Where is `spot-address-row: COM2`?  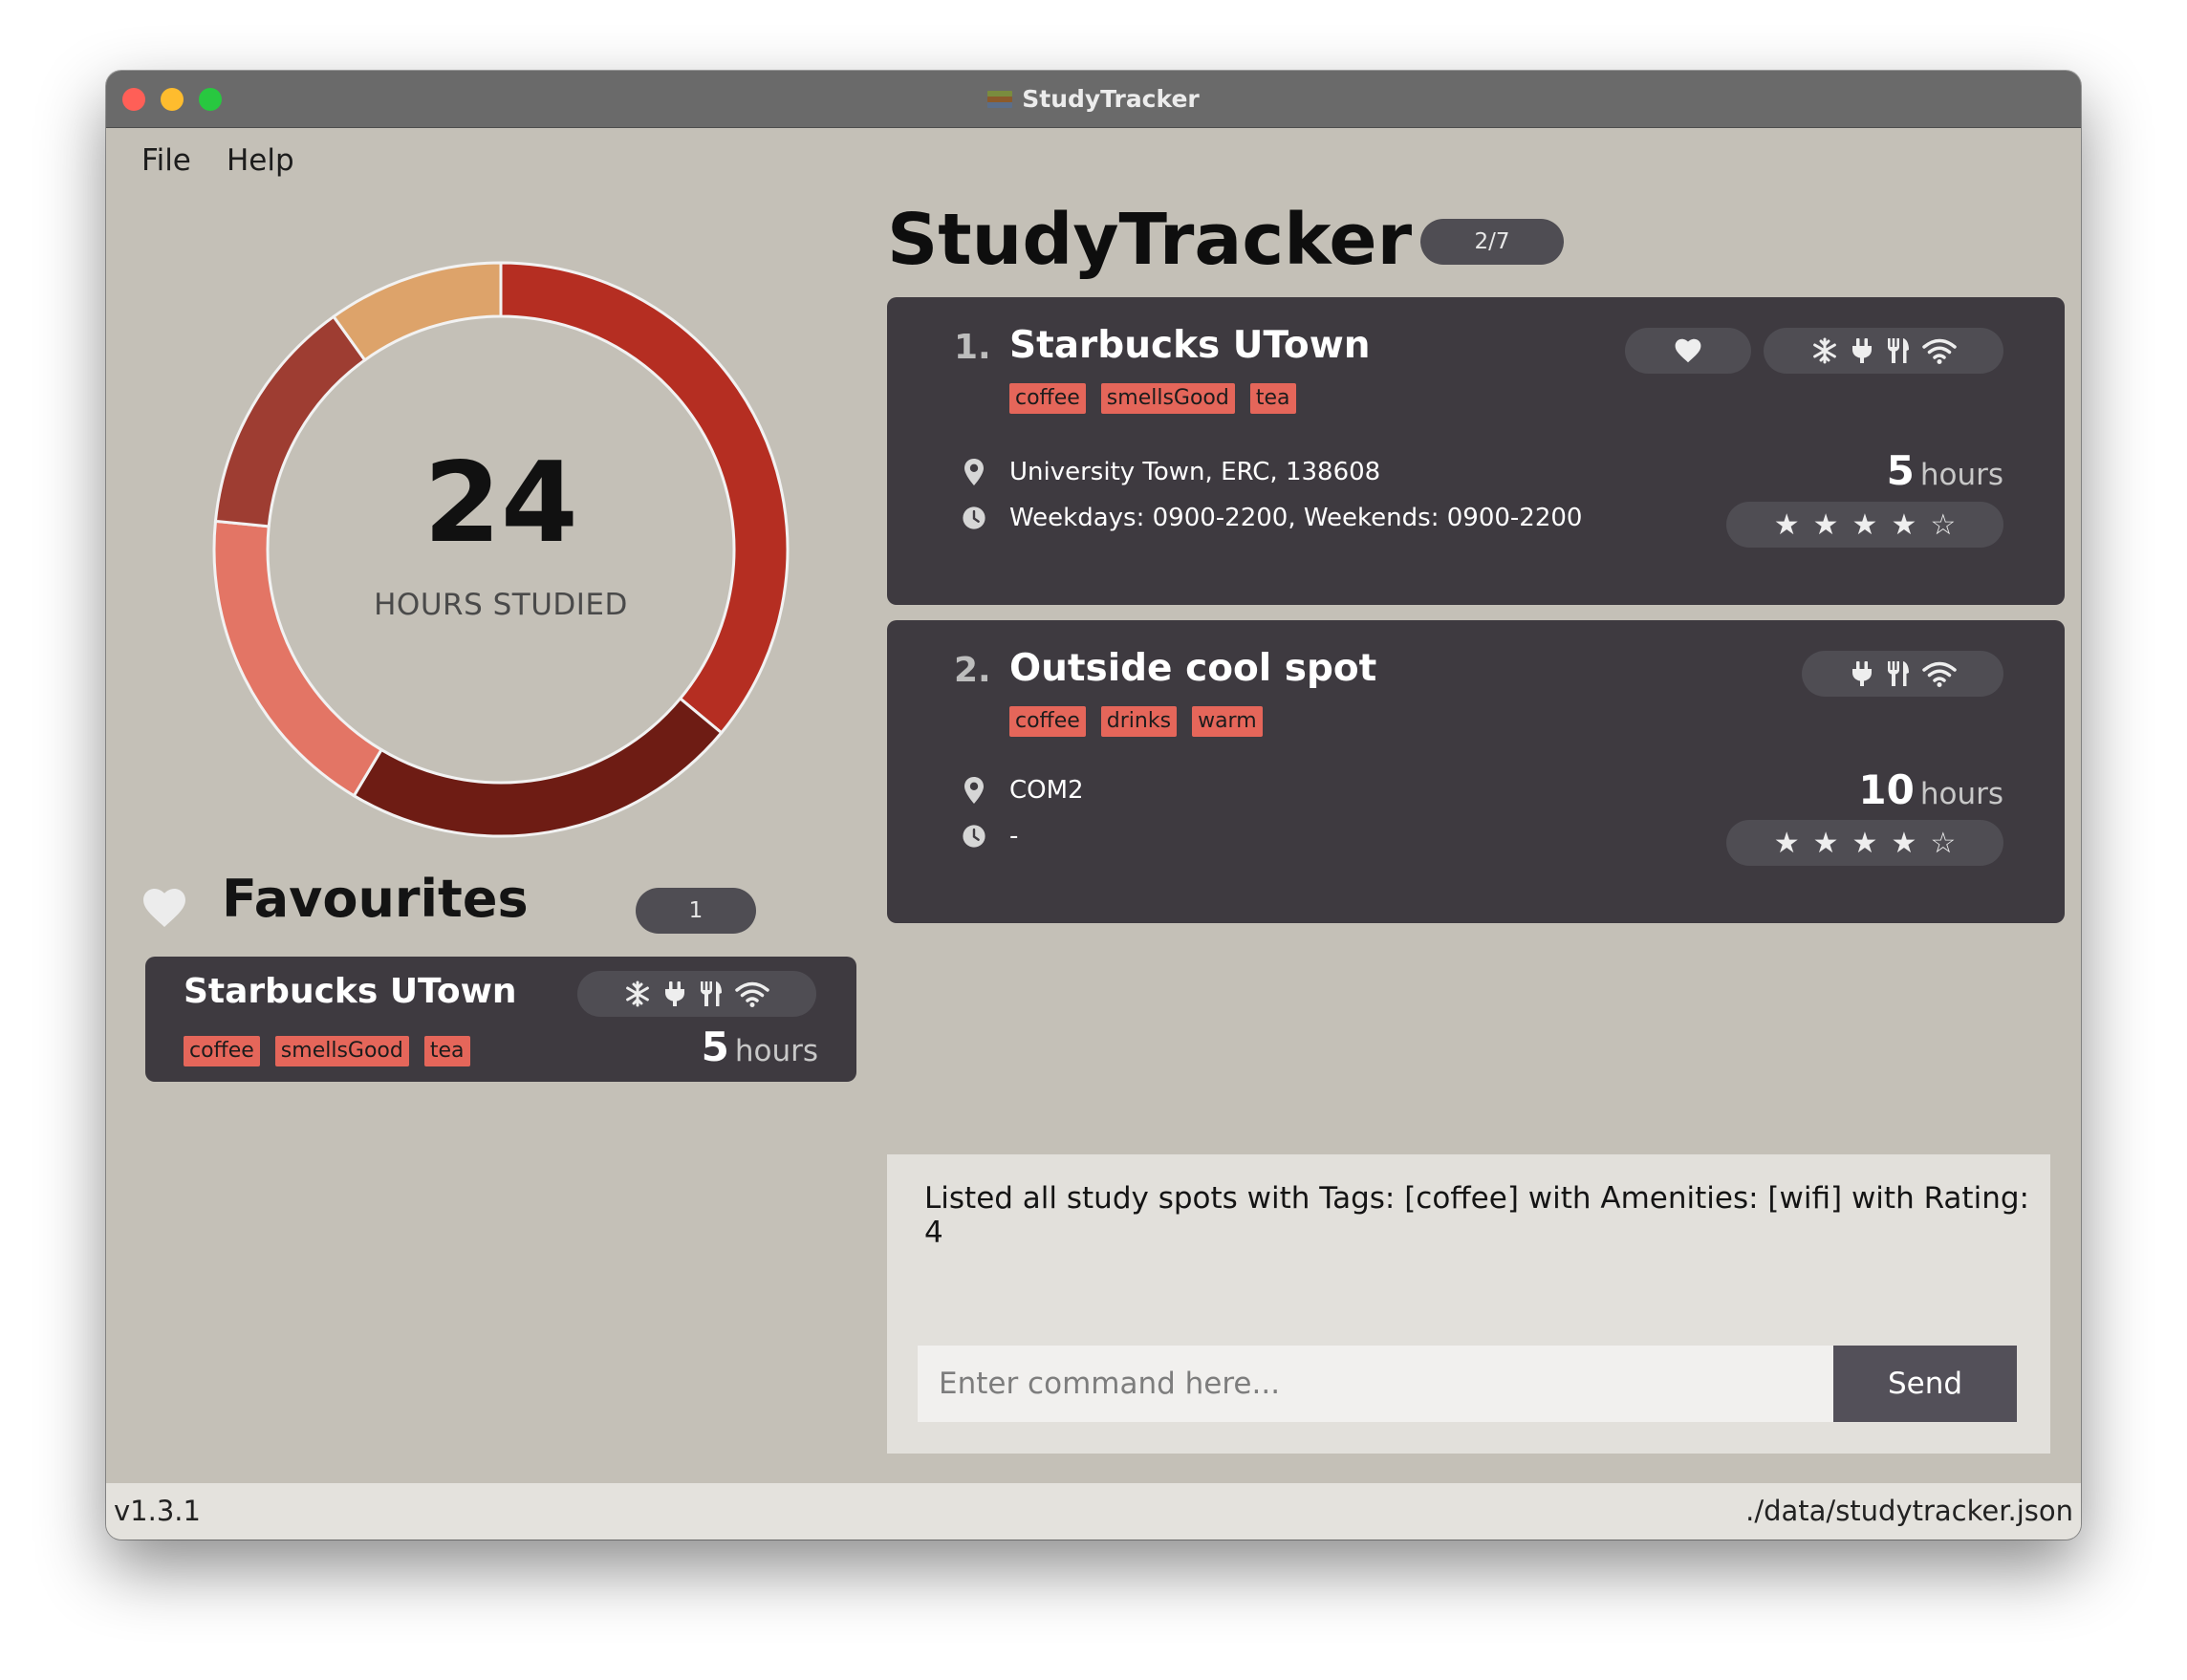 spot-address-row: COM2 is located at coordinates (1023, 790).